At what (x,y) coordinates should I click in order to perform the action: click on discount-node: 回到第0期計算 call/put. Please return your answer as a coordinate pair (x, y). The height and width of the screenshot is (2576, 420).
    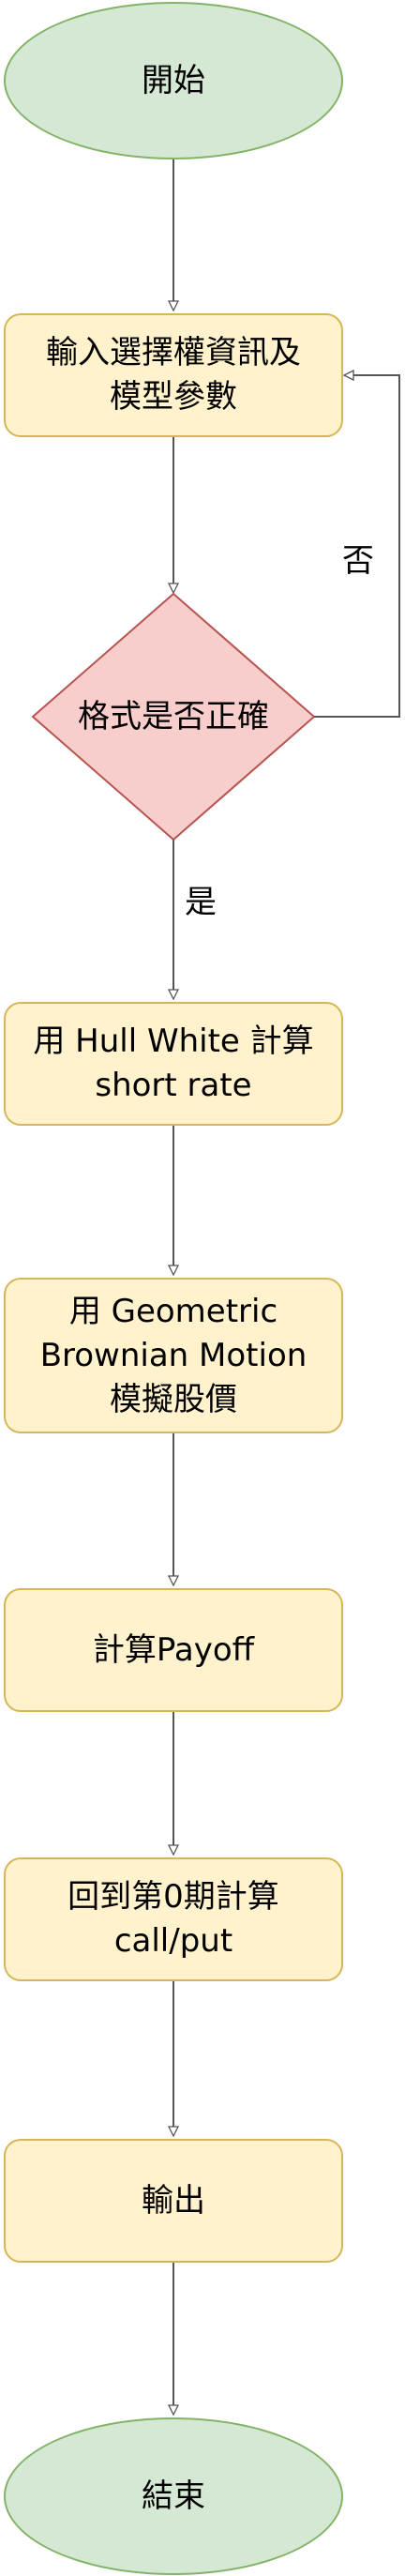
    Looking at the image, I should click on (173, 1919).